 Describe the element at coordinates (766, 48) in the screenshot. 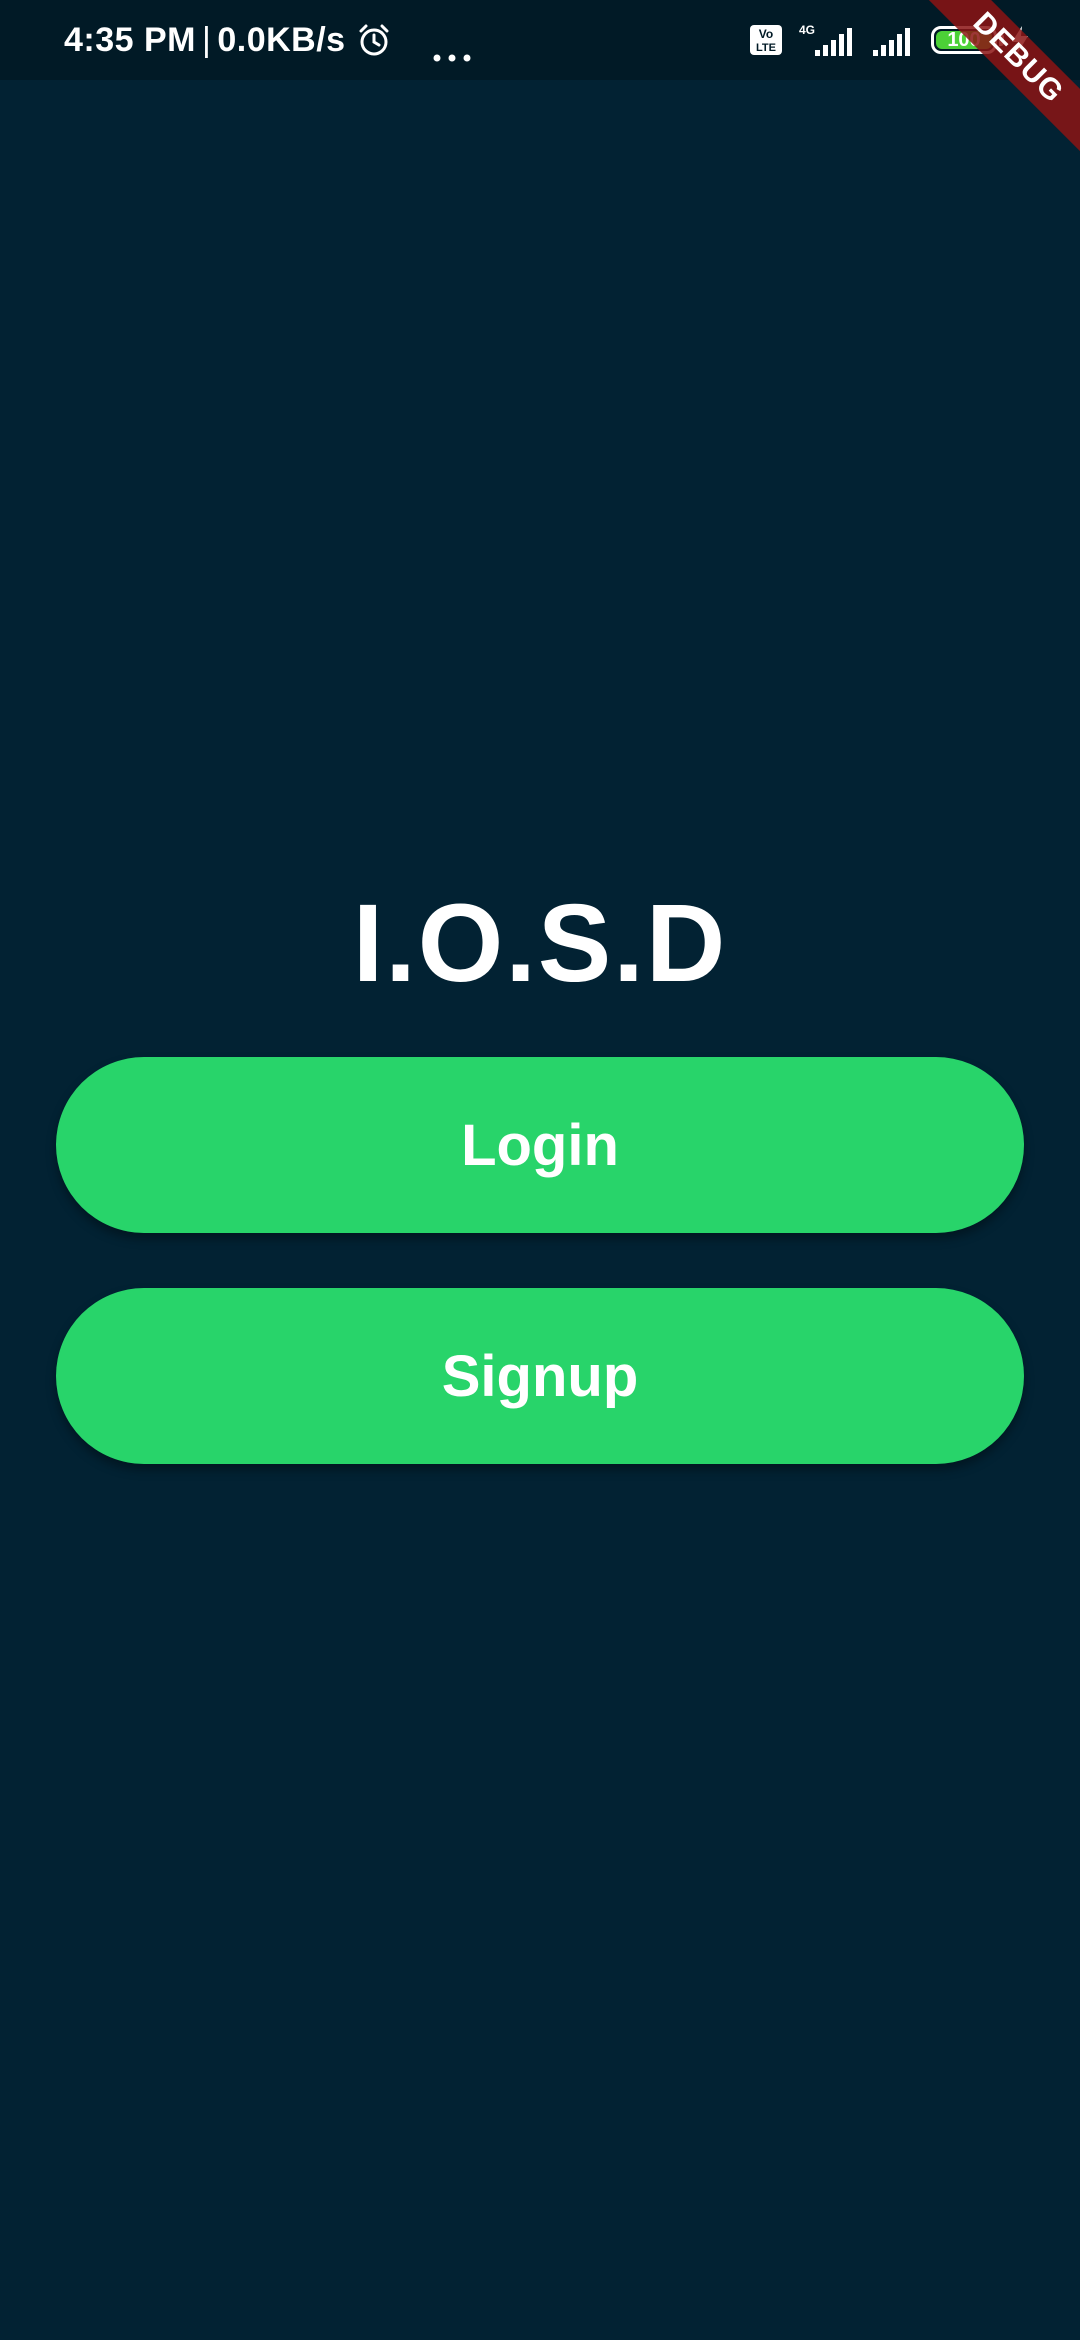

I see `svg-text: LTE` at that location.